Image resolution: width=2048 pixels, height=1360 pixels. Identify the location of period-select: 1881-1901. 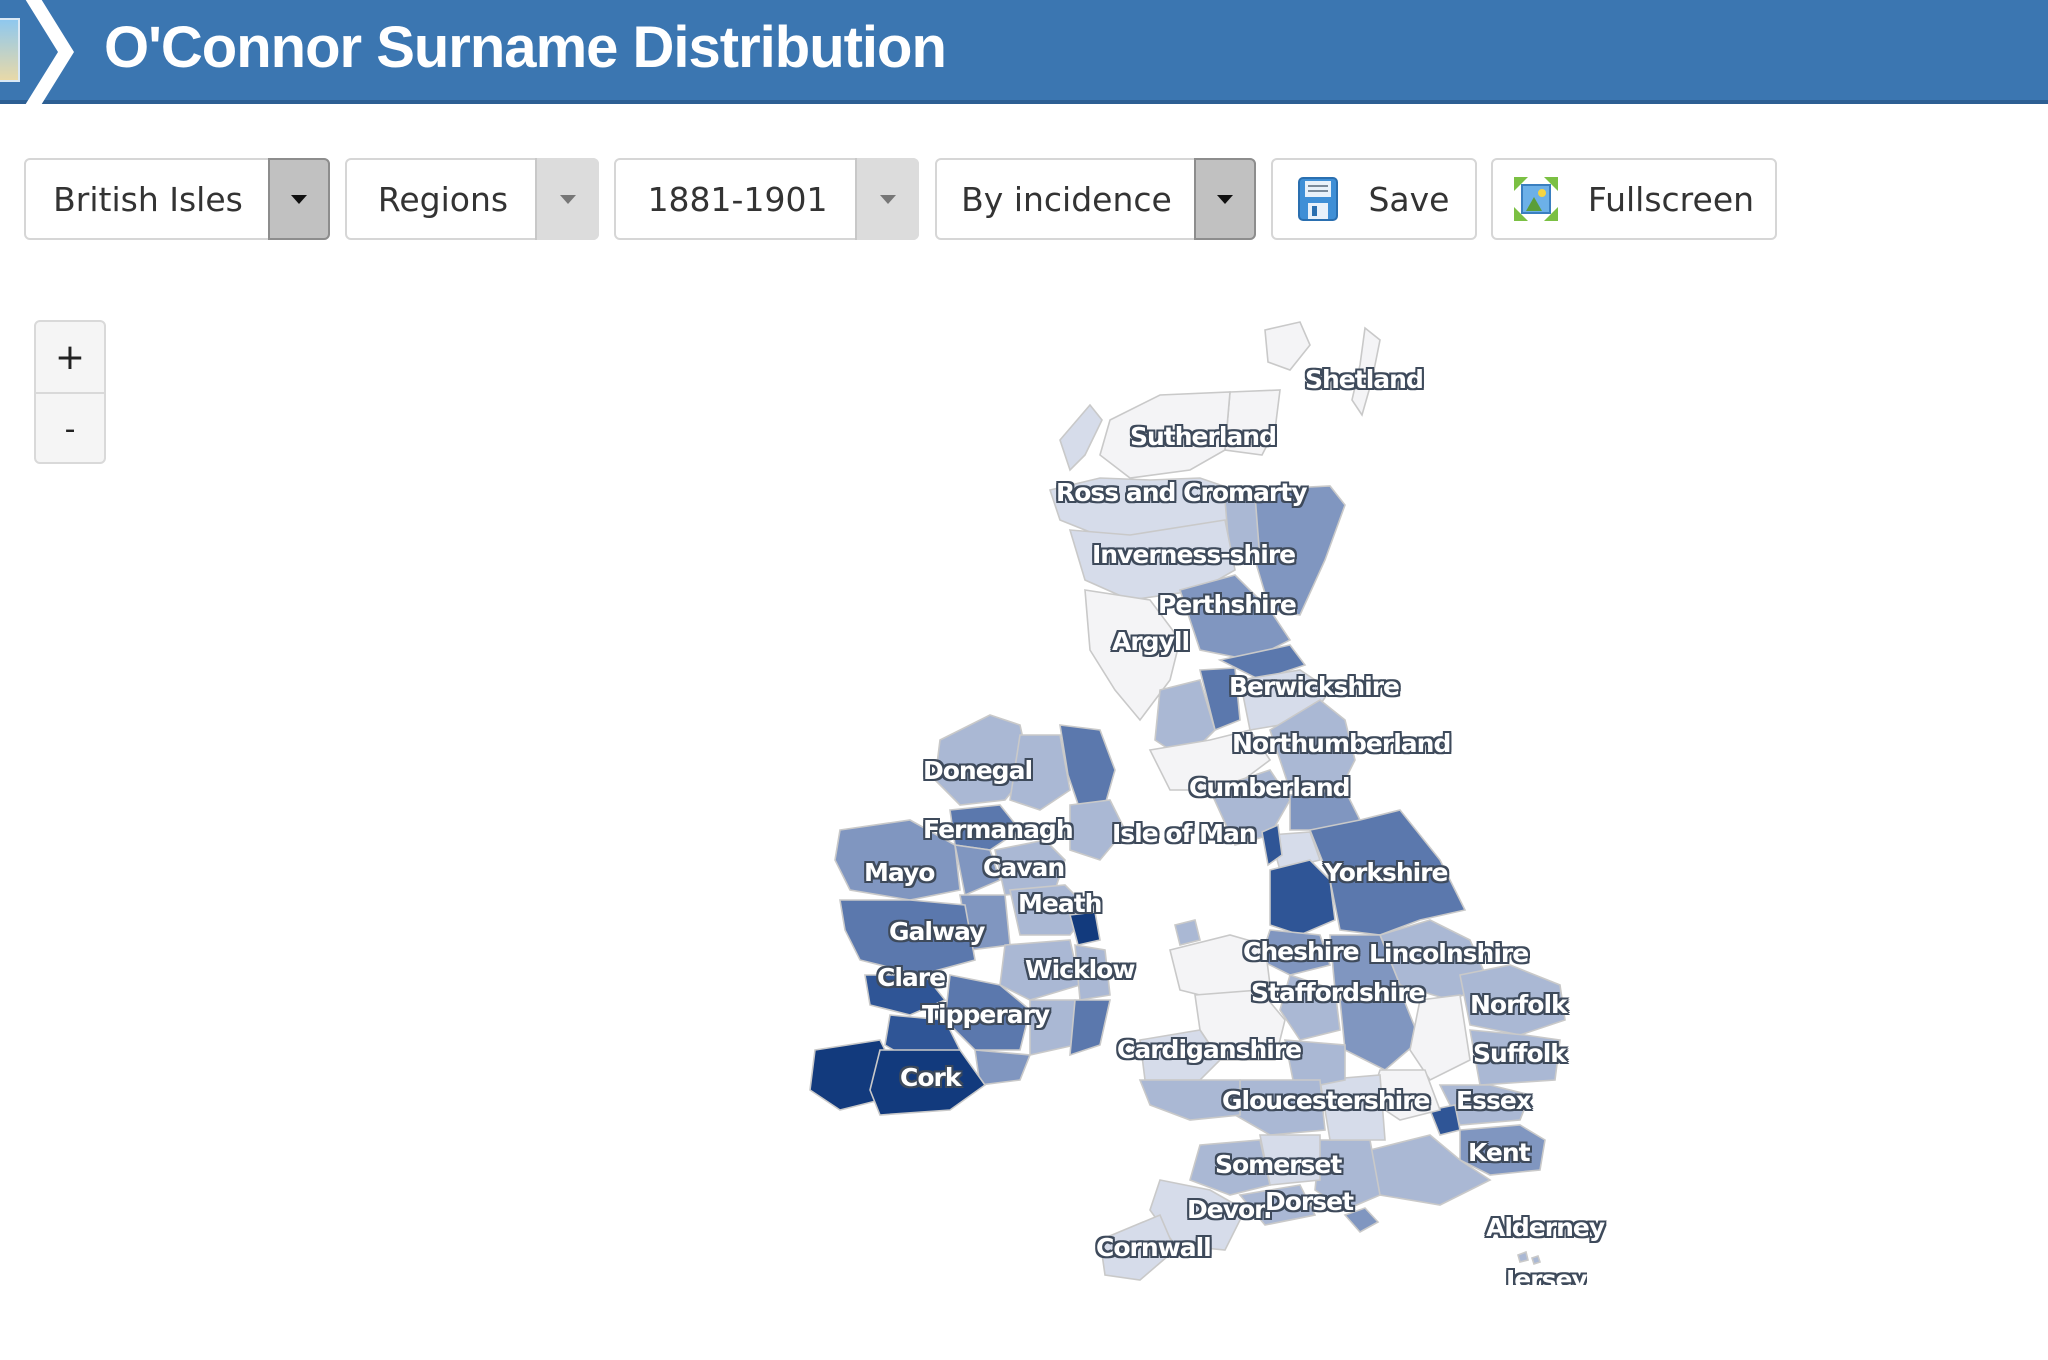
(766, 199).